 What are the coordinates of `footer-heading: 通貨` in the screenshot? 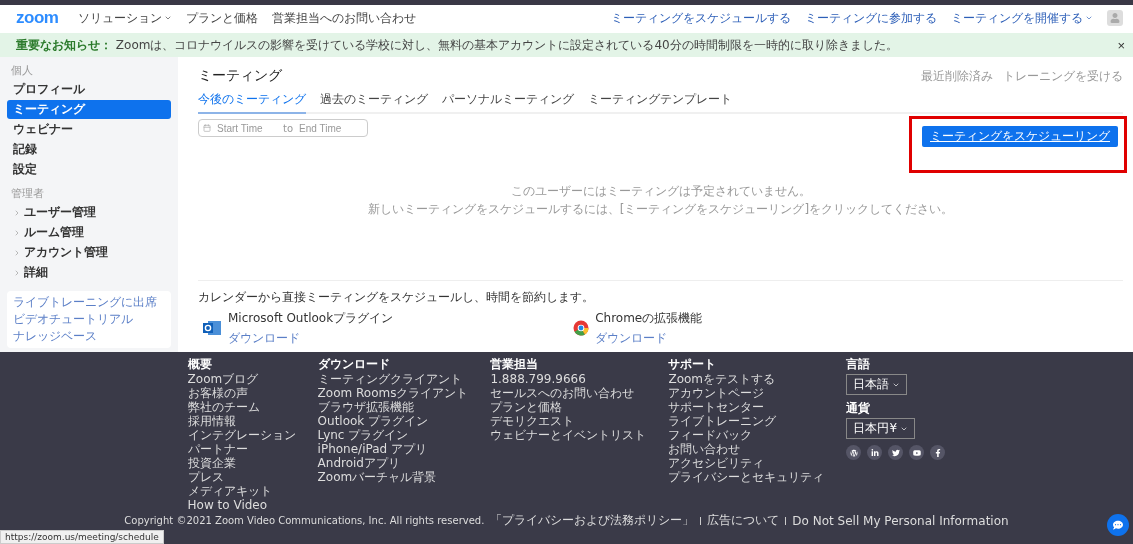 It's located at (859, 408).